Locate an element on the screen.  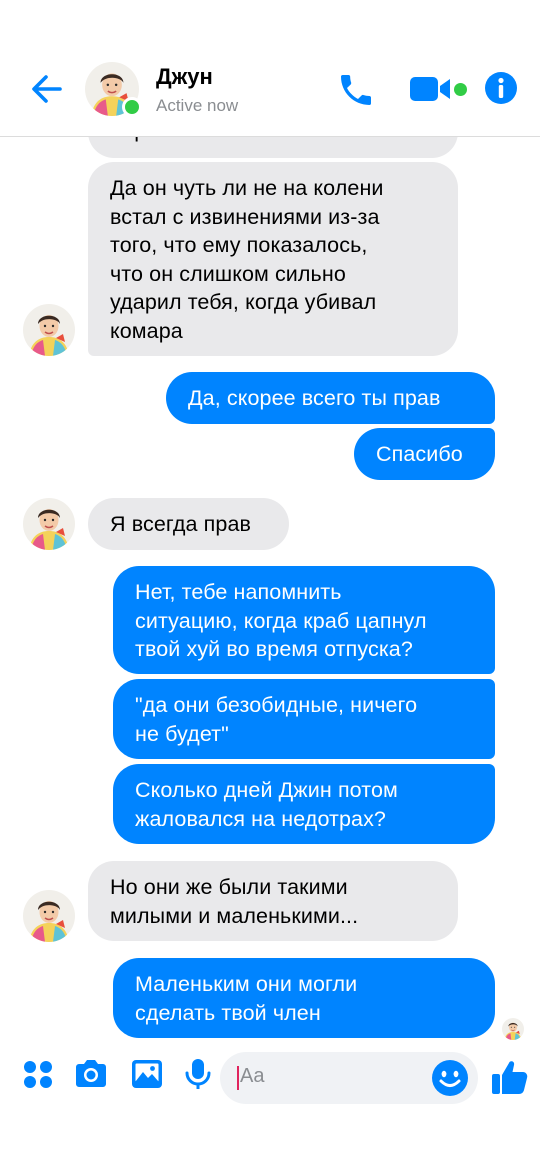
voice-call-button is located at coordinates (356, 90).